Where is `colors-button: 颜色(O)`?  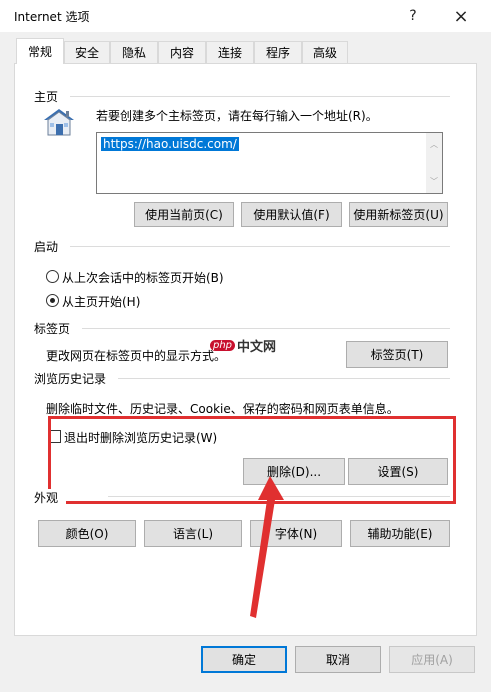
colors-button: 颜色(O) is located at coordinates (87, 533).